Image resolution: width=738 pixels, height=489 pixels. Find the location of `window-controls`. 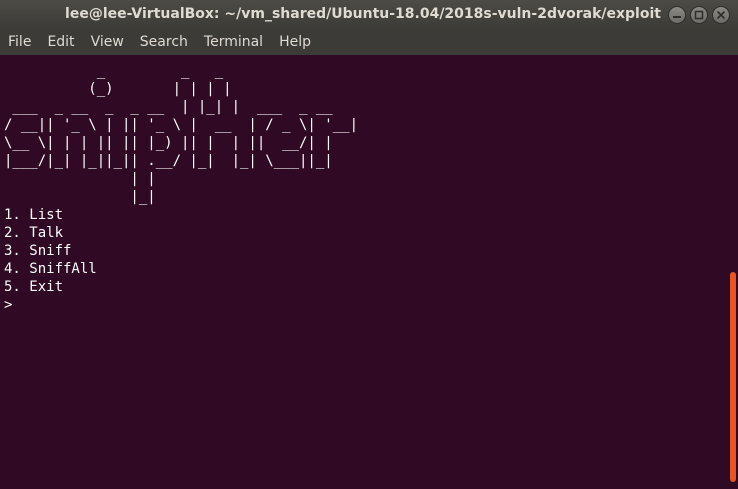

window-controls is located at coordinates (699, 15).